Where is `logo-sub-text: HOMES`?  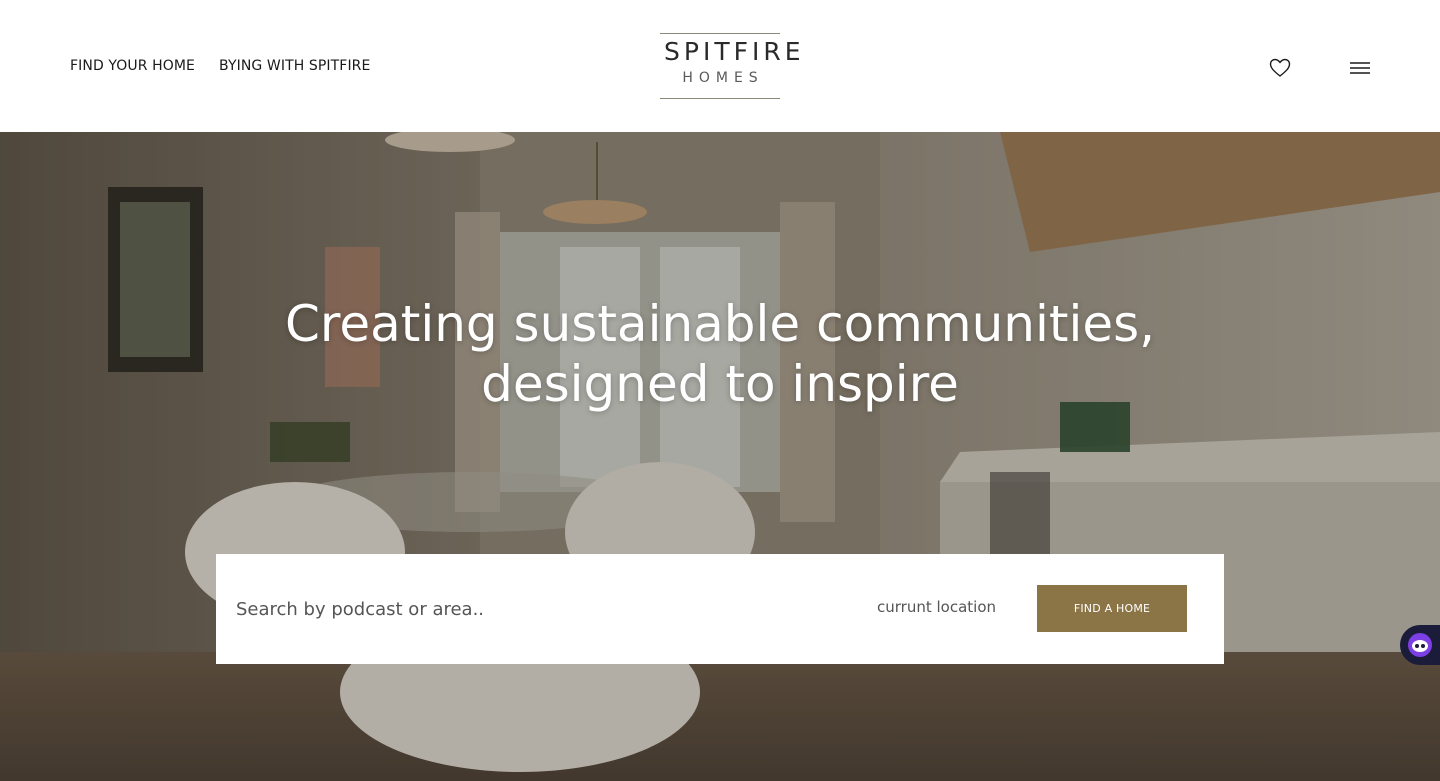
logo-sub-text: HOMES is located at coordinates (723, 78).